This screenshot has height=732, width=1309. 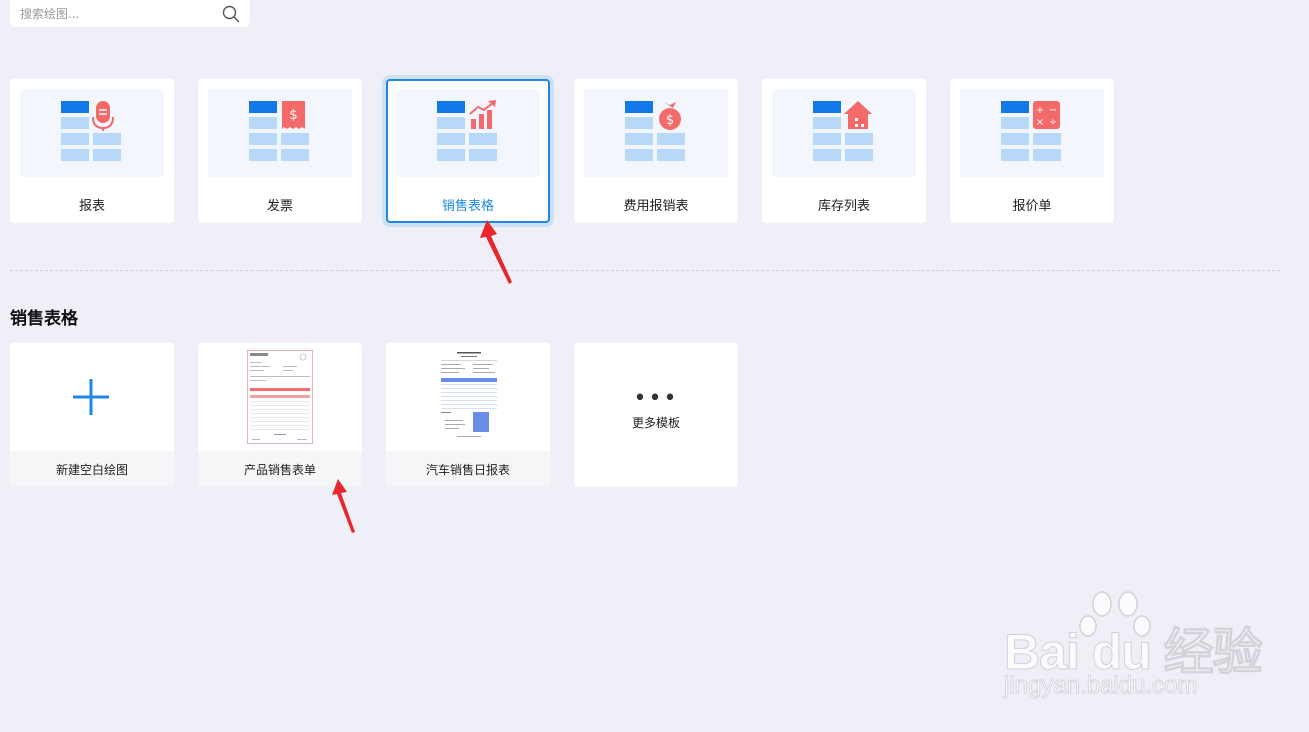 I want to click on category-card-quotation: + − × ÷ 报价单, so click(x=1032, y=151).